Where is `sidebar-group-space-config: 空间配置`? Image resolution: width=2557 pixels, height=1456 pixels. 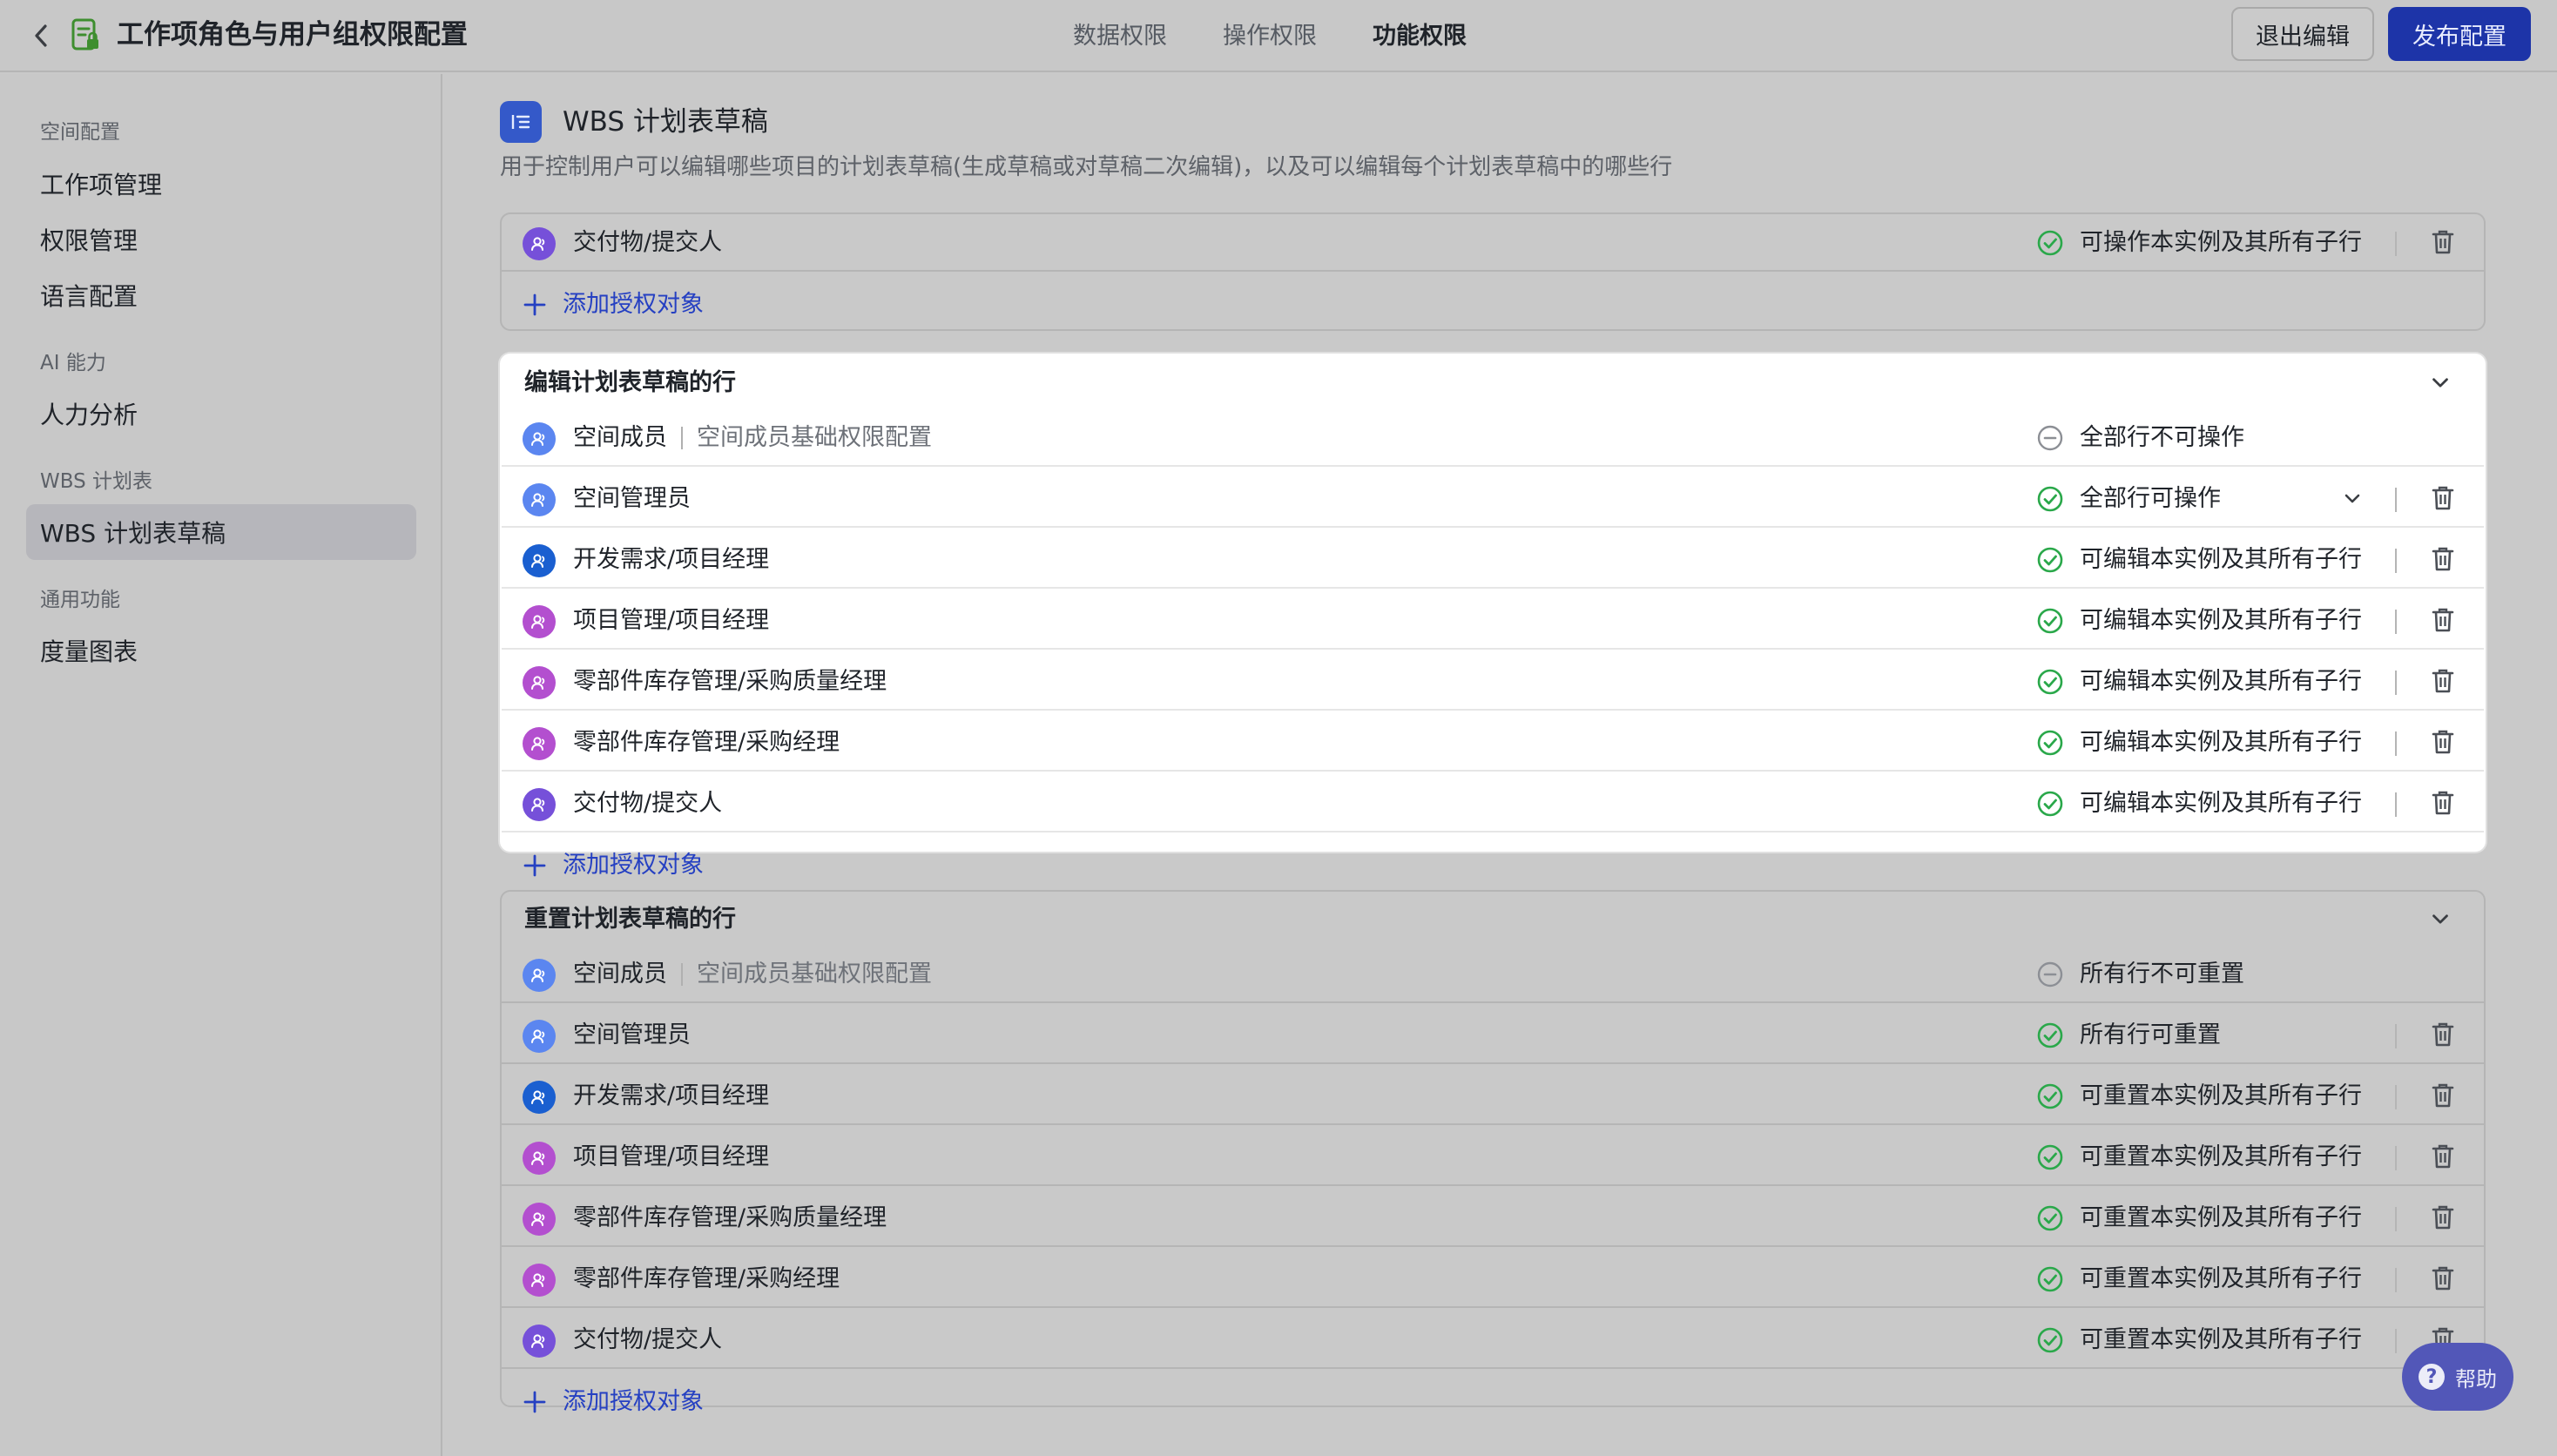 sidebar-group-space-config: 空间配置 is located at coordinates (80, 132).